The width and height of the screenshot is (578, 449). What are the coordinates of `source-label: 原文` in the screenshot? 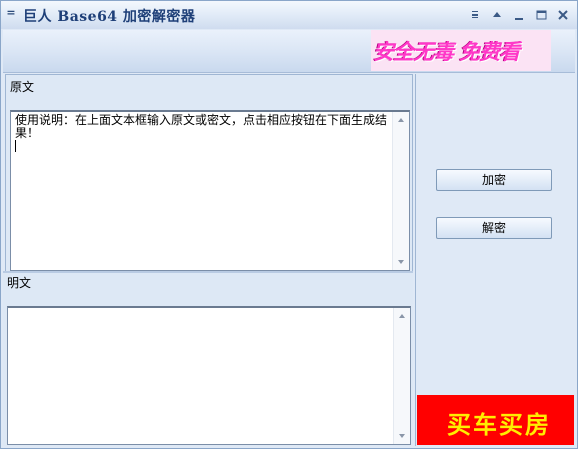 It's located at (22, 87).